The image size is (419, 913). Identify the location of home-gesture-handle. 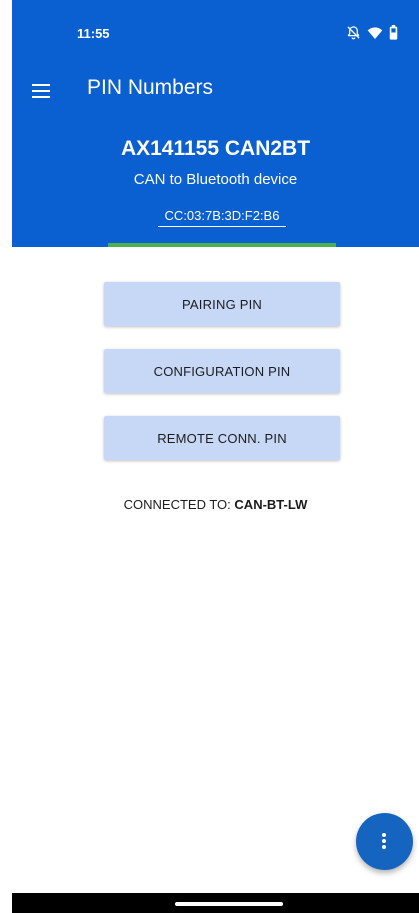
(229, 904).